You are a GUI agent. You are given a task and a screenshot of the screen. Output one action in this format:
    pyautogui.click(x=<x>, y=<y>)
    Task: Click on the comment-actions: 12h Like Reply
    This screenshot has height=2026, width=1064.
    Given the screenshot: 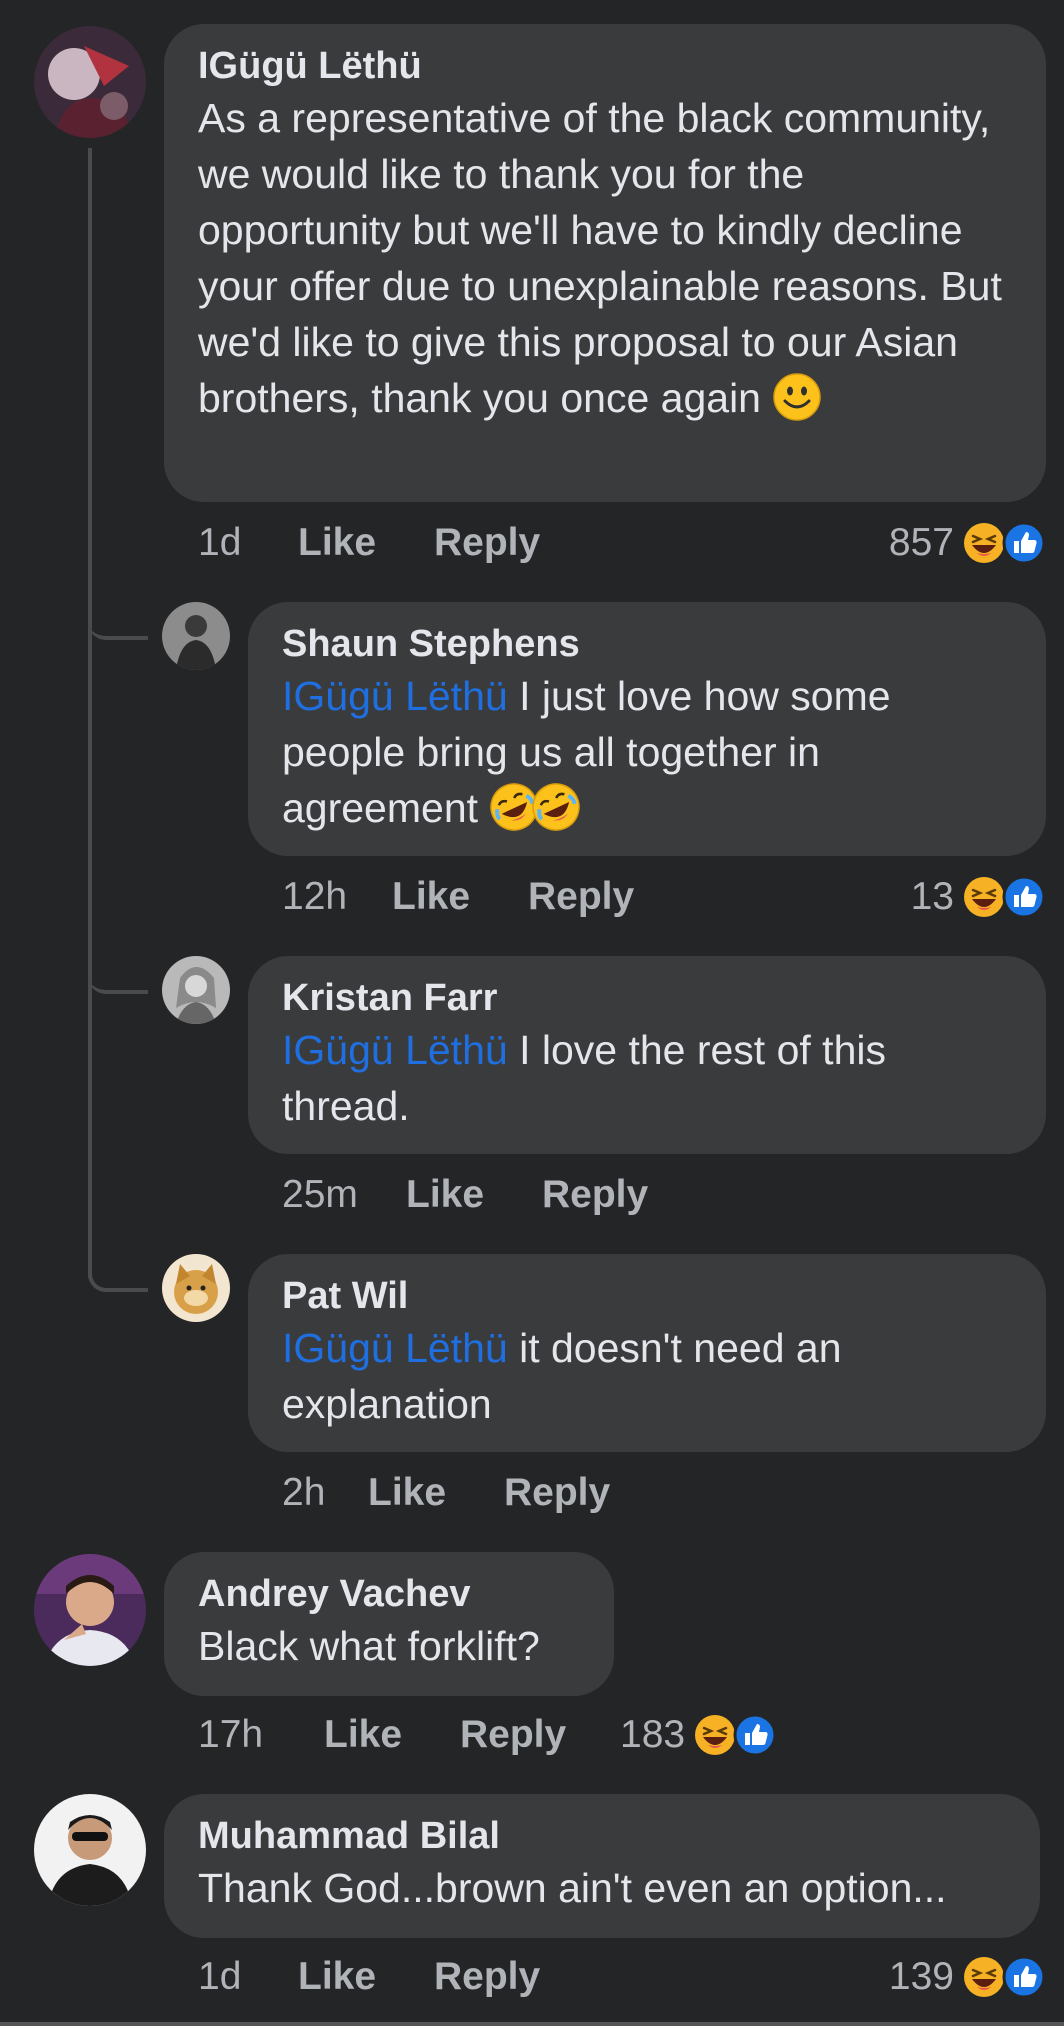 What is the action you would take?
    pyautogui.click(x=458, y=897)
    